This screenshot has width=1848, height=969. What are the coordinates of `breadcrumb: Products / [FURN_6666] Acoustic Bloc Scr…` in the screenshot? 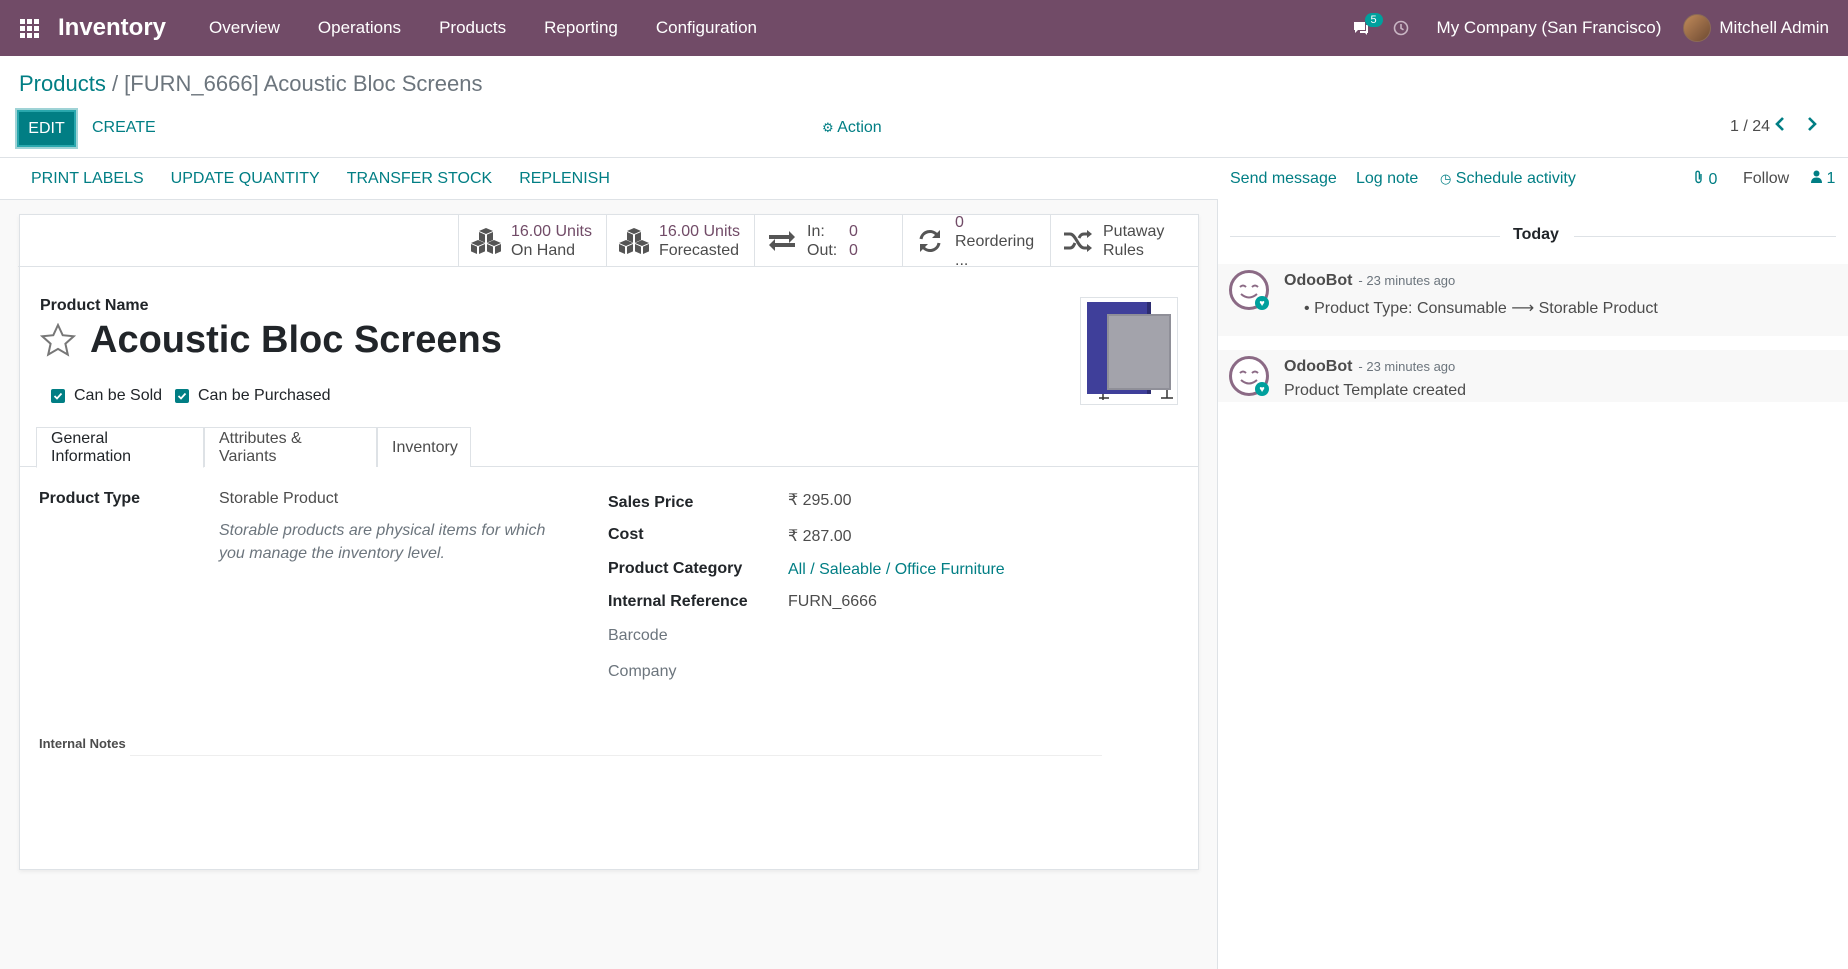 It's located at (250, 84).